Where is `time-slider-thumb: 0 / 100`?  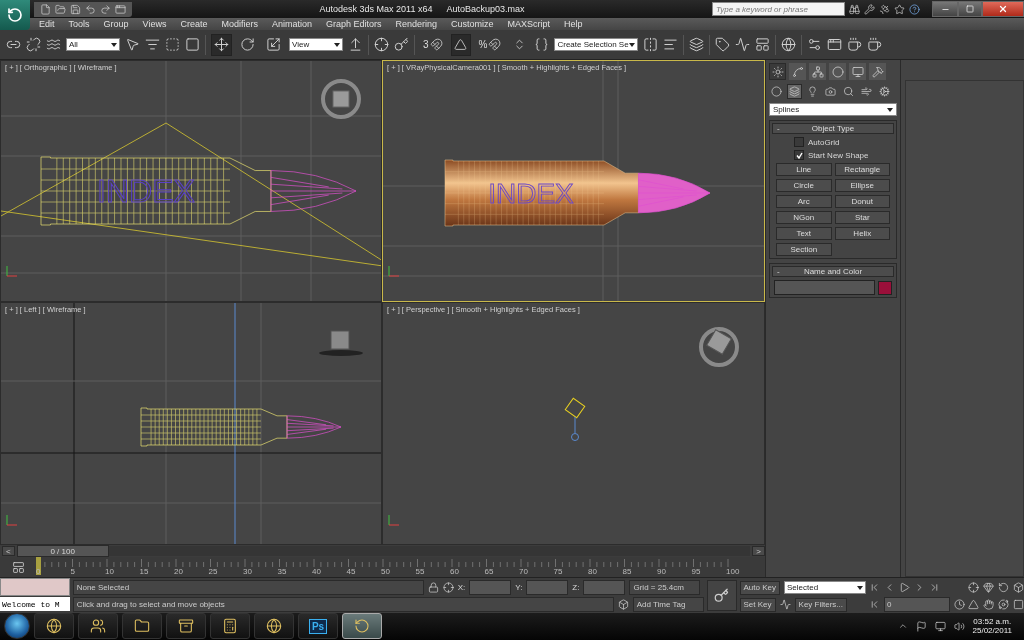
time-slider-thumb: 0 / 100 is located at coordinates (62, 551).